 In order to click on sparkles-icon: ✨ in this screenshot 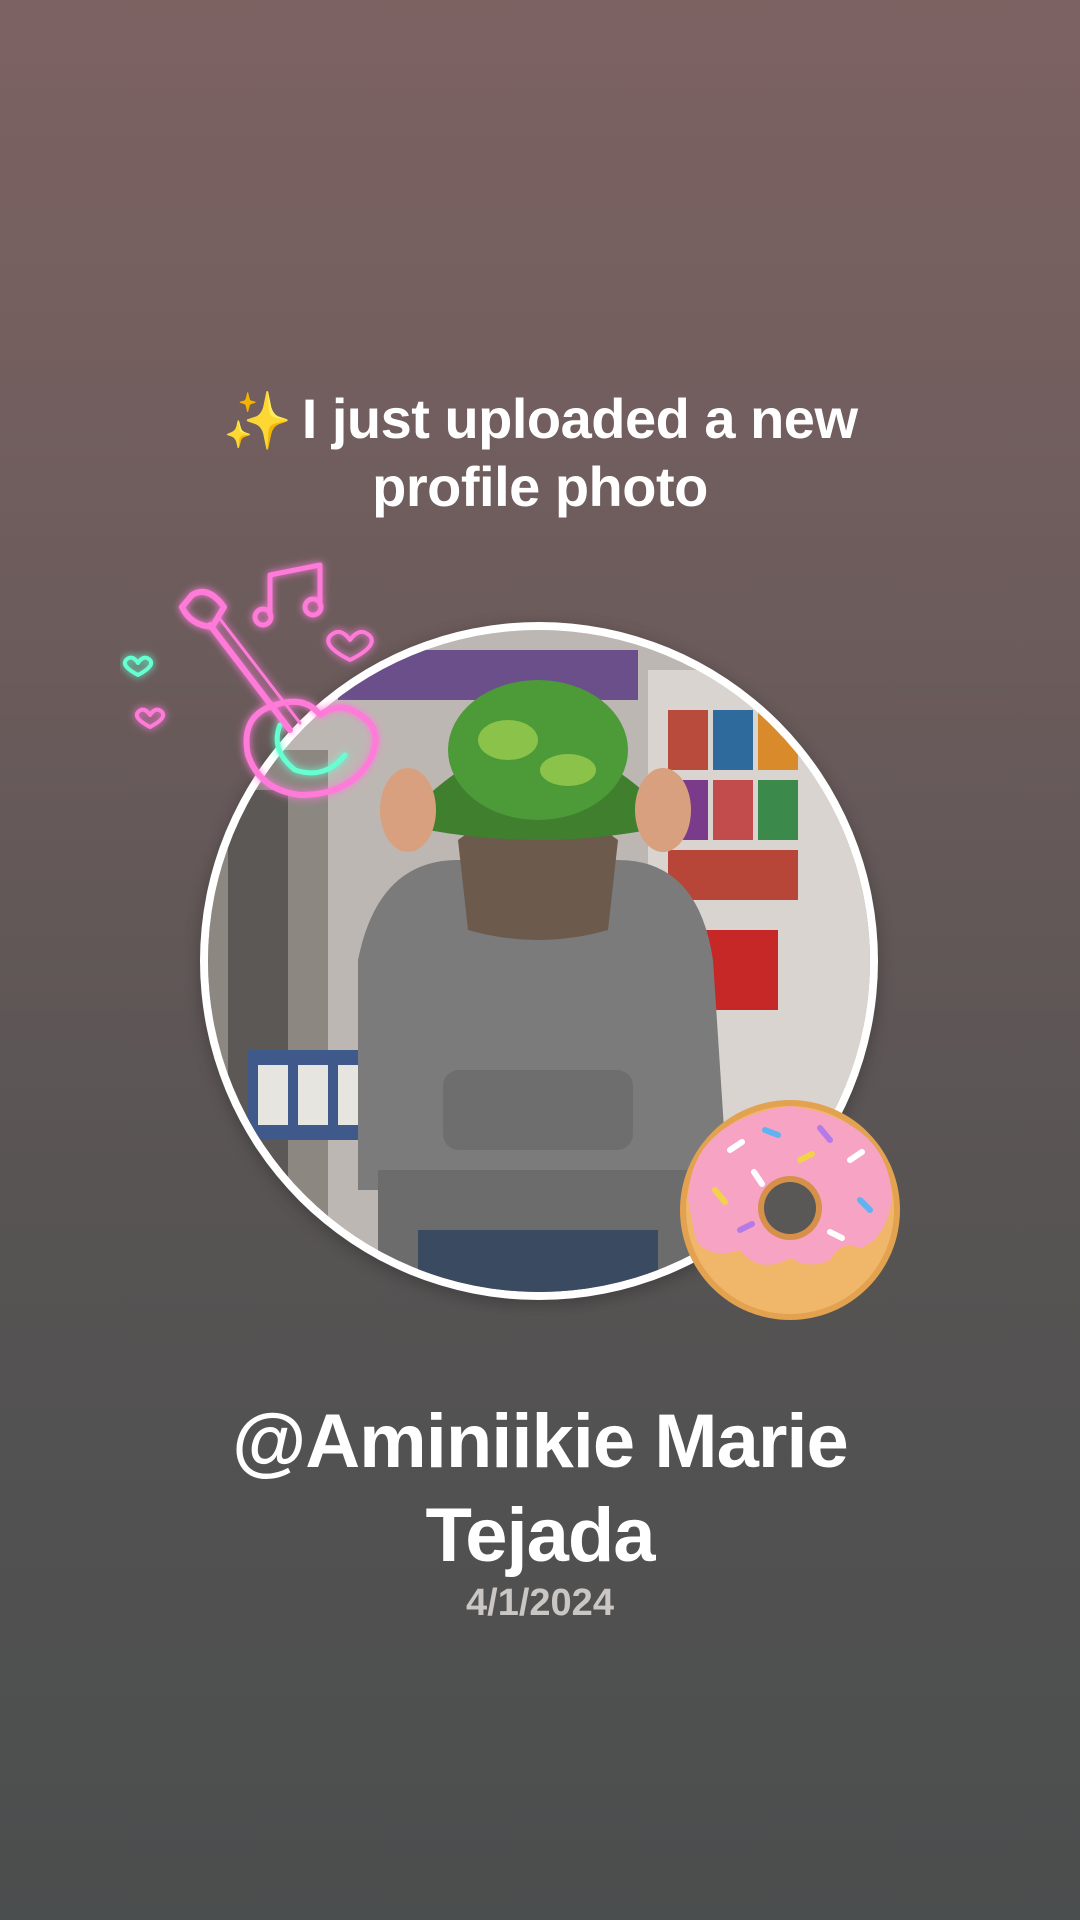, I will do `click(257, 420)`.